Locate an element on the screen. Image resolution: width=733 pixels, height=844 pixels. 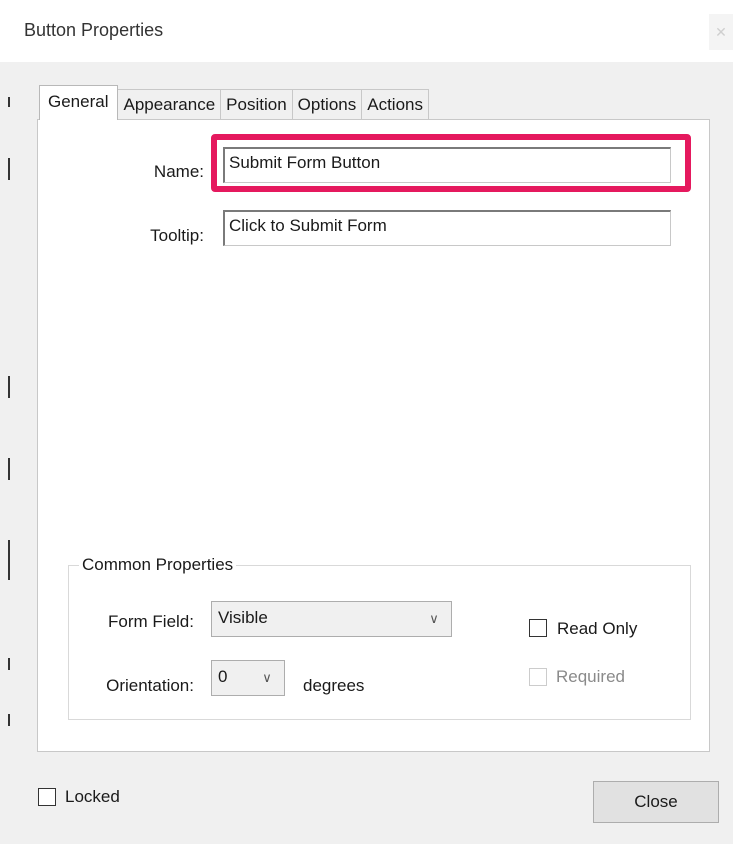
tab-position: Position is located at coordinates (256, 104).